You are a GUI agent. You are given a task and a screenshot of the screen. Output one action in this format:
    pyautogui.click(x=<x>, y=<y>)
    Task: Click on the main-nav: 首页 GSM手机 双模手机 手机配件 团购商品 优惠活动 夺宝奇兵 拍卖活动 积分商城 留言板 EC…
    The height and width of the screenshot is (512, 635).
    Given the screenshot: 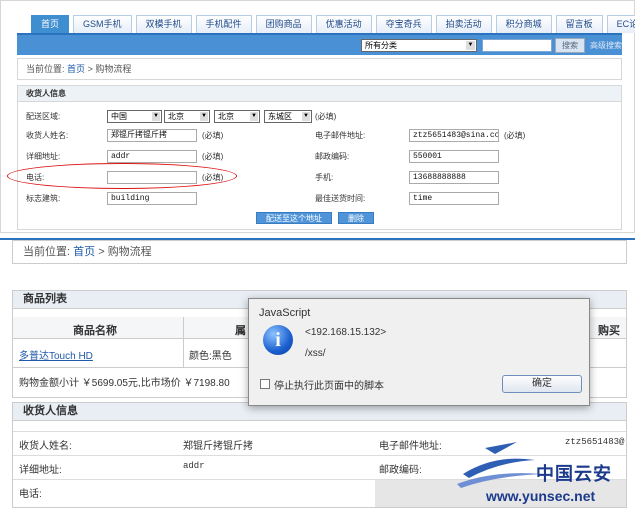 What is the action you would take?
    pyautogui.click(x=333, y=24)
    